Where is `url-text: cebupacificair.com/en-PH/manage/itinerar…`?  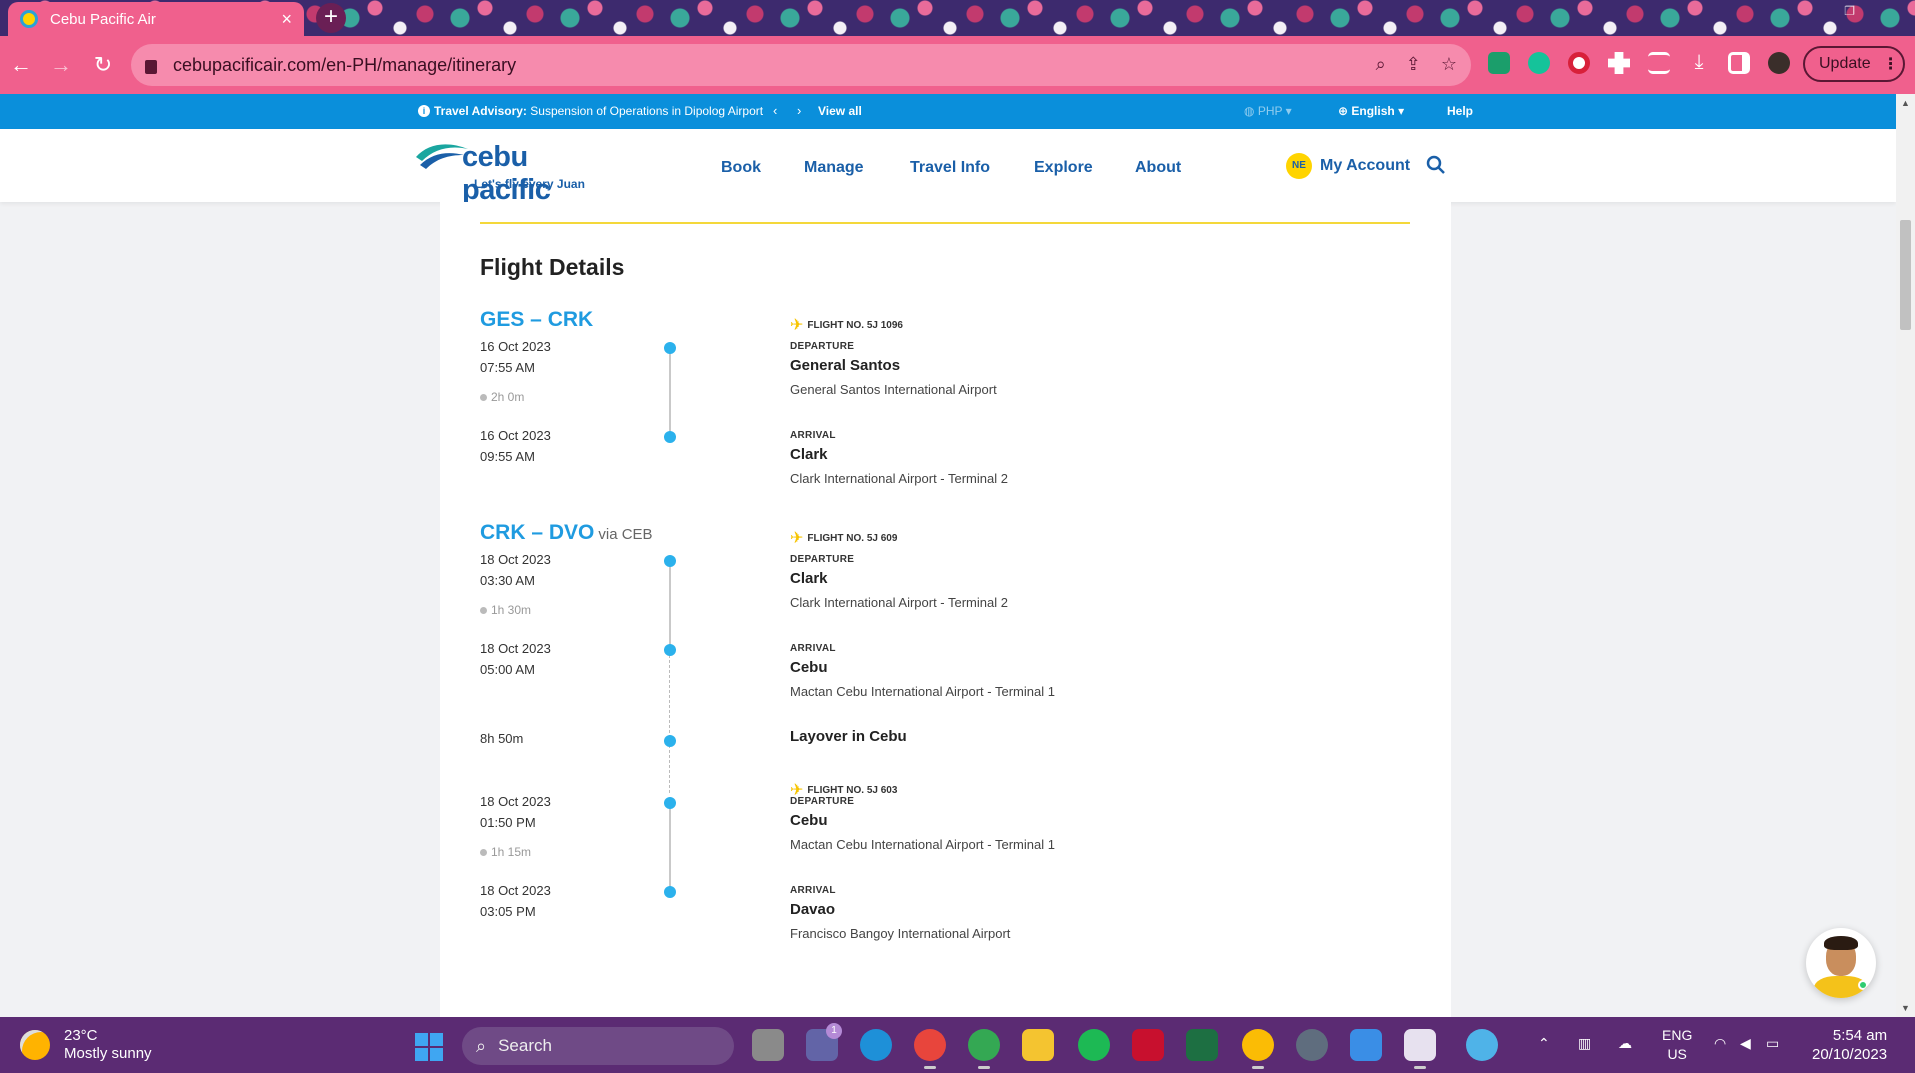
url-text: cebupacificair.com/en-PH/manage/itinerar… is located at coordinates (344, 65).